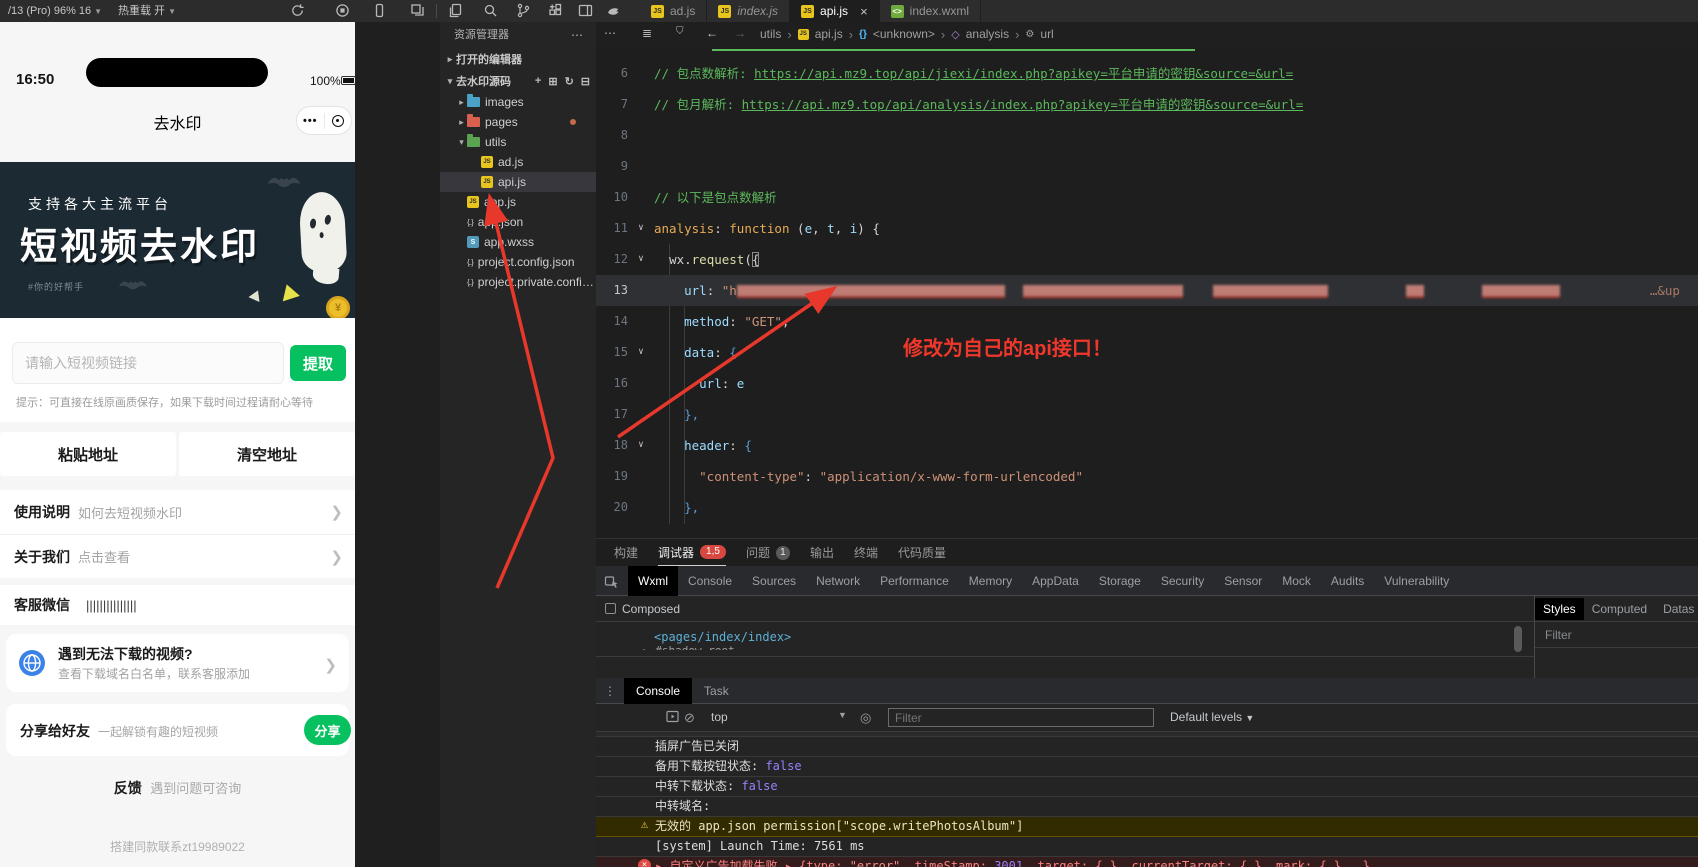 The width and height of the screenshot is (1698, 867). I want to click on devtools-tab-Audits: Audits, so click(1347, 581).